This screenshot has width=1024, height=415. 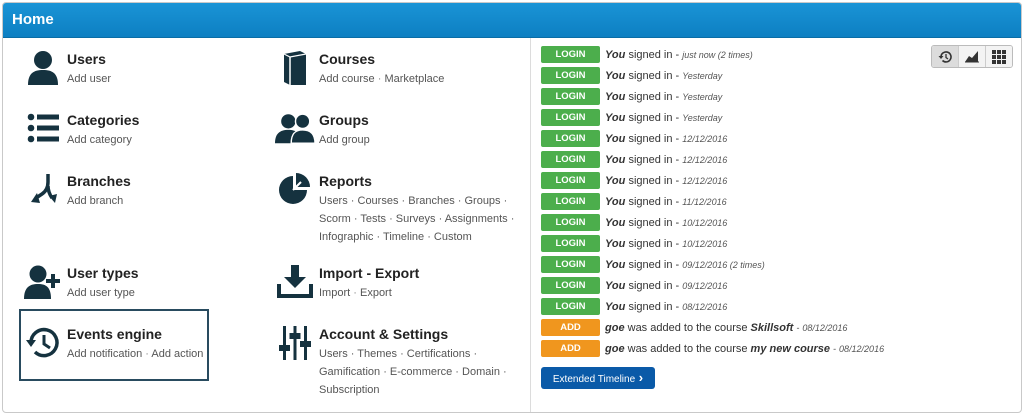 I want to click on menu-users: Users Add user, so click(x=67, y=69).